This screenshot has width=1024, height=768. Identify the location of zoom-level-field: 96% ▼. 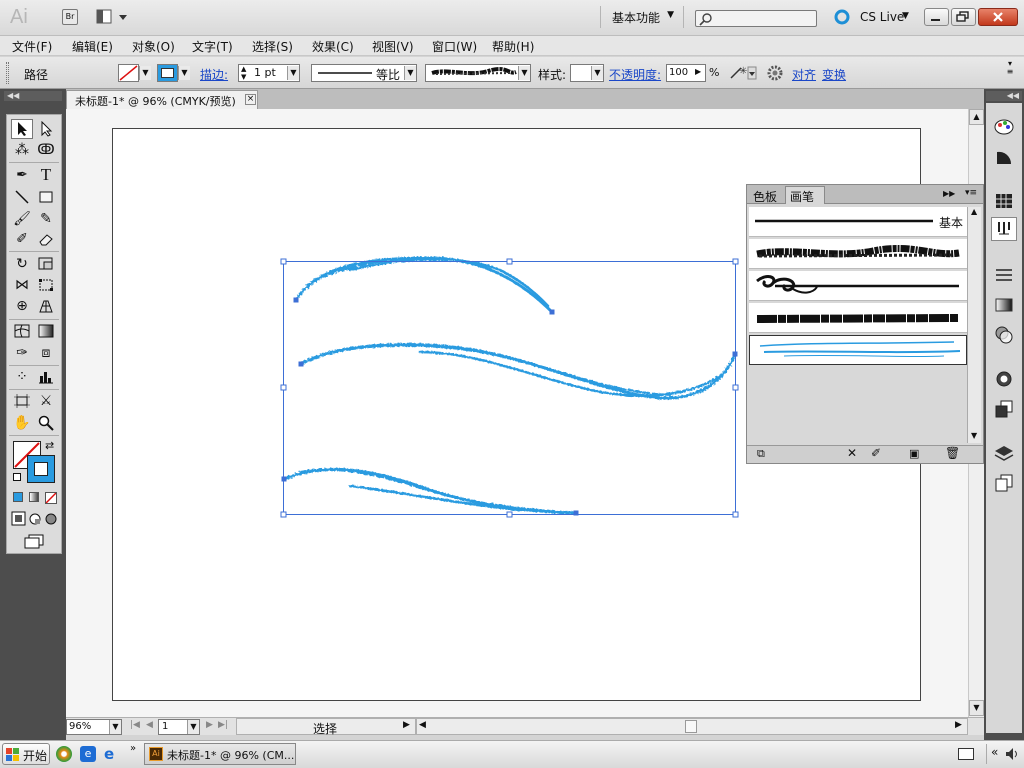
(94, 727).